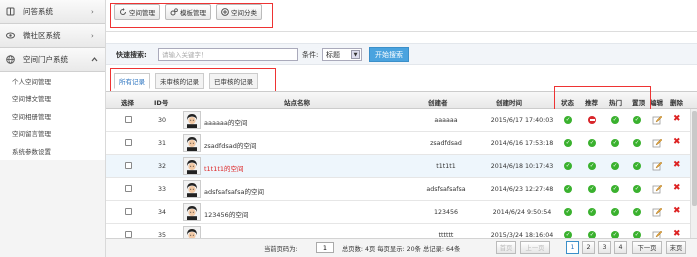 Image resolution: width=697 pixels, height=257 pixels. I want to click on button-label: 空间分类, so click(244, 13).